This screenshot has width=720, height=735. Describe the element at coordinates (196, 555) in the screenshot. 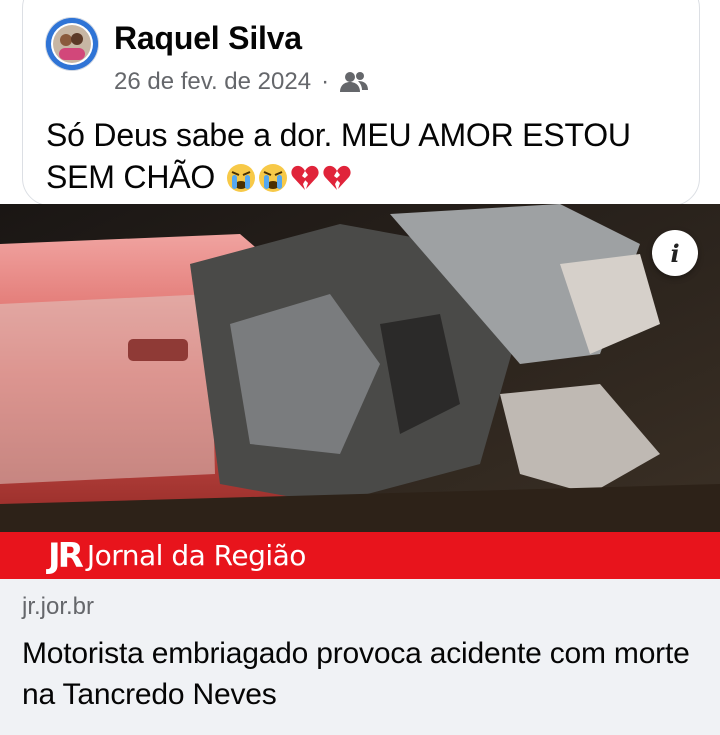

I see `brand-name: Jornal da Região` at that location.